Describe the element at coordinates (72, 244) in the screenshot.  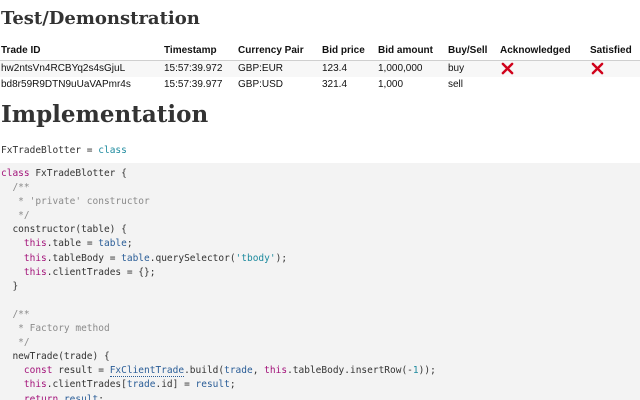
I see `code-text: .table =` at that location.